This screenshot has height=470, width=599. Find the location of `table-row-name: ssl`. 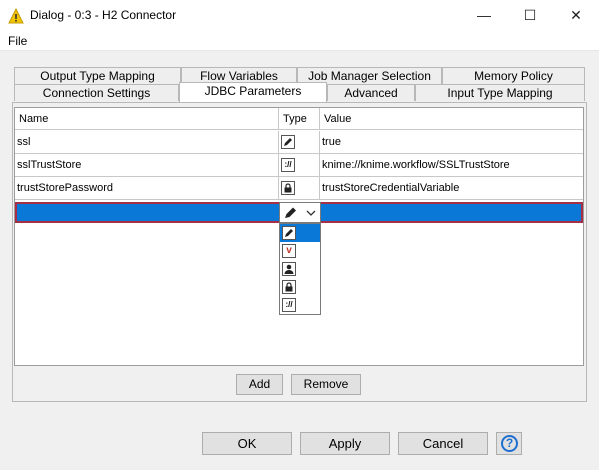

table-row-name: ssl is located at coordinates (147, 142).